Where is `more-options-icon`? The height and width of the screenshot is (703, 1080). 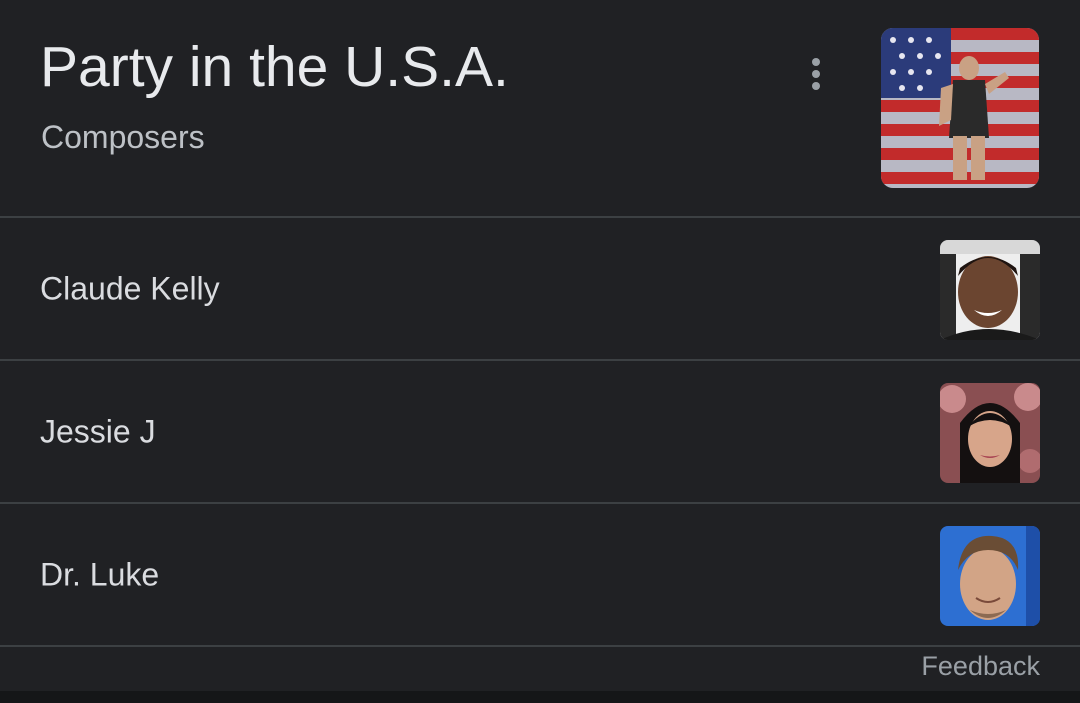 more-options-icon is located at coordinates (816, 74).